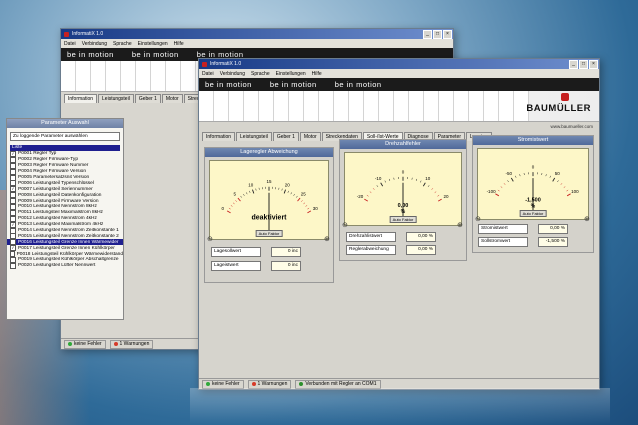  Describe the element at coordinates (553, 242) in the screenshot. I see `readout-value: -1,500 %` at that location.